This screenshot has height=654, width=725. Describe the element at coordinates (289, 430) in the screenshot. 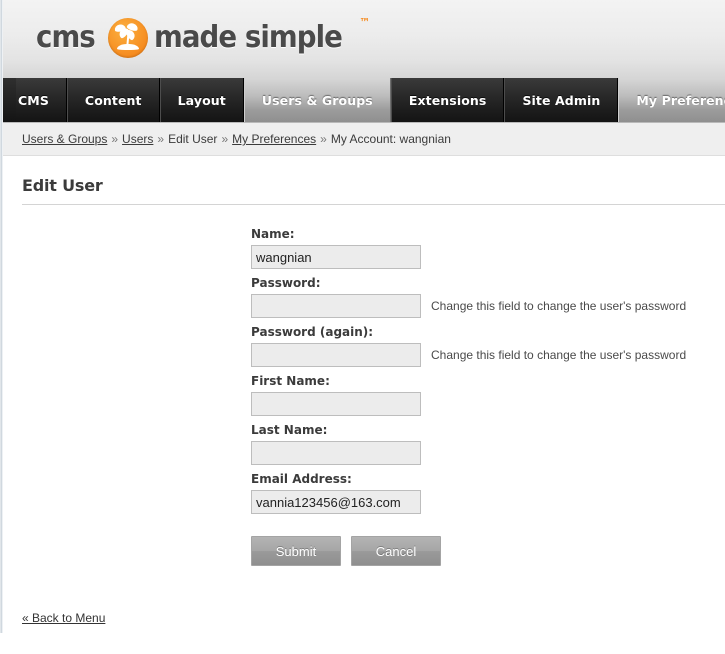

I see `label-last-name: Last Name:` at that location.